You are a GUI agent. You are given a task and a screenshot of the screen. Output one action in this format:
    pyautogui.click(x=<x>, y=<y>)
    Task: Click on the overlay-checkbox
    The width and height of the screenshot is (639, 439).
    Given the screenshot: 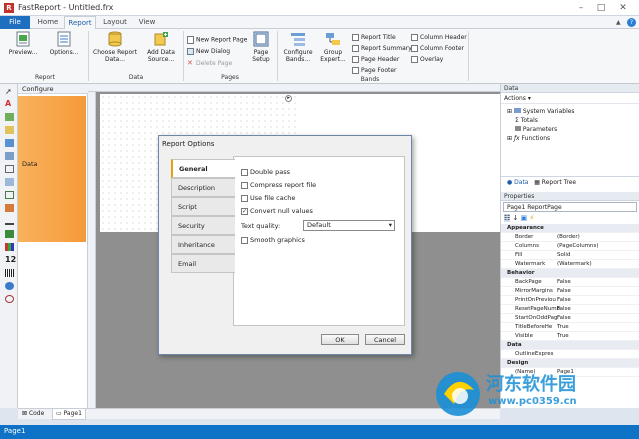 What is the action you would take?
    pyautogui.click(x=414, y=59)
    